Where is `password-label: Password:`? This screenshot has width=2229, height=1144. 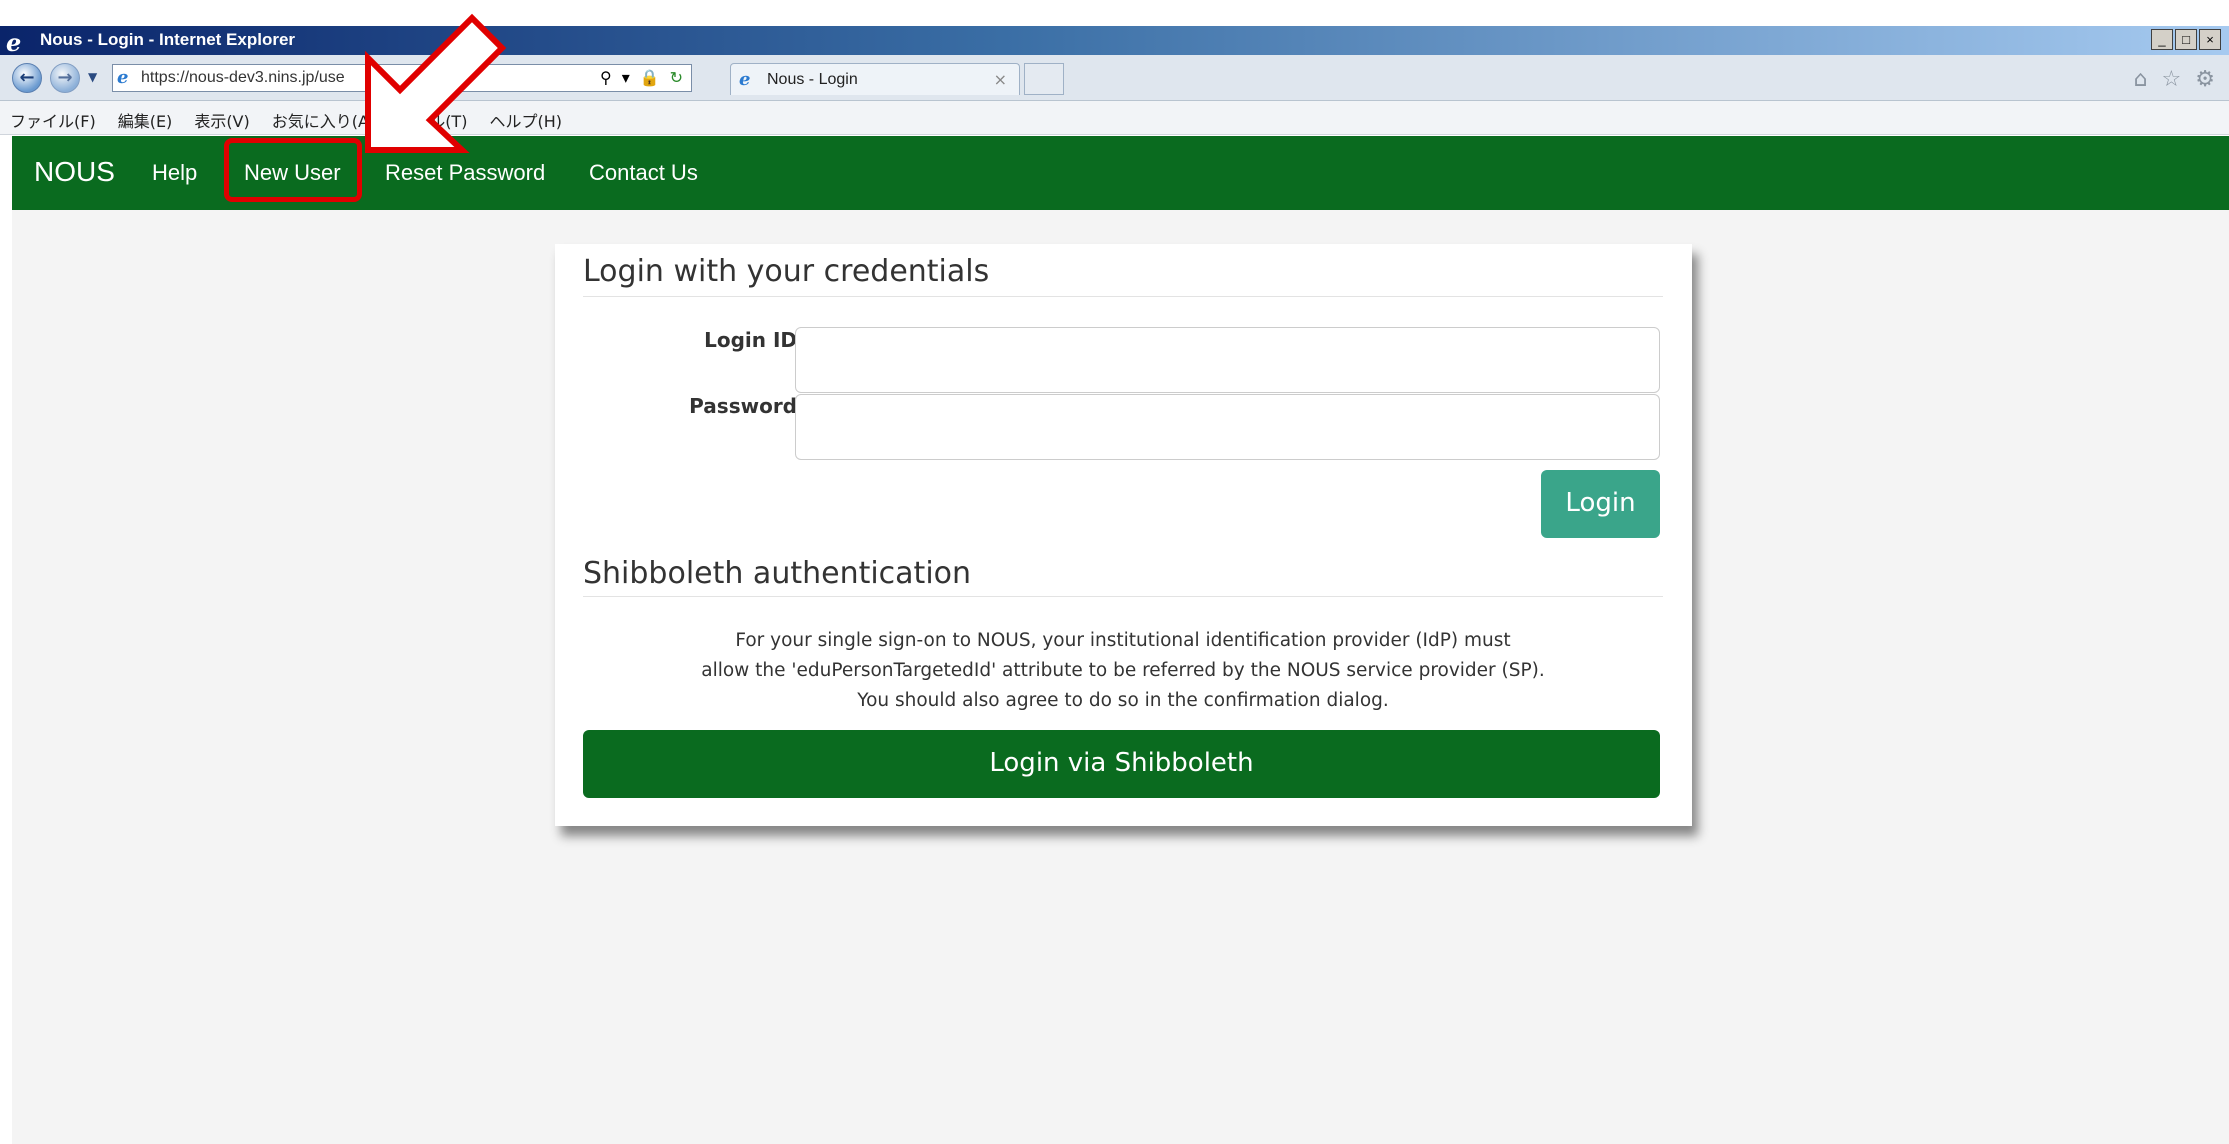 password-label: Password: is located at coordinates (747, 406).